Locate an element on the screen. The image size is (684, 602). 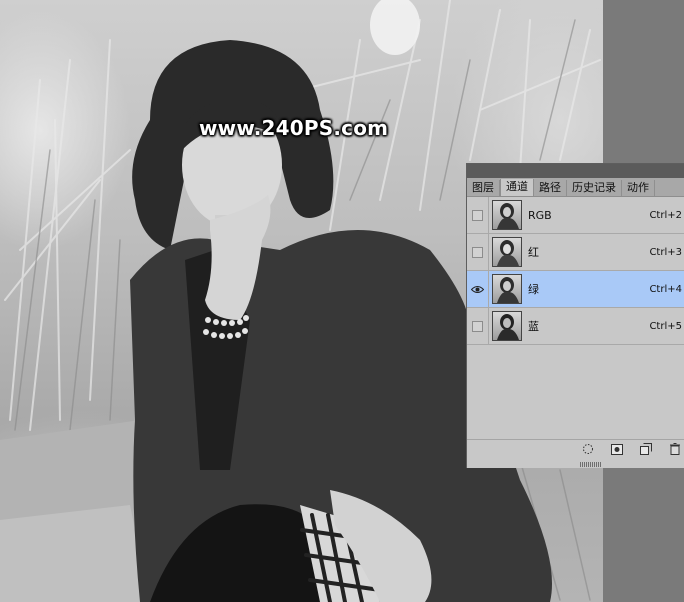
channel-name: RGB is located at coordinates (540, 215).